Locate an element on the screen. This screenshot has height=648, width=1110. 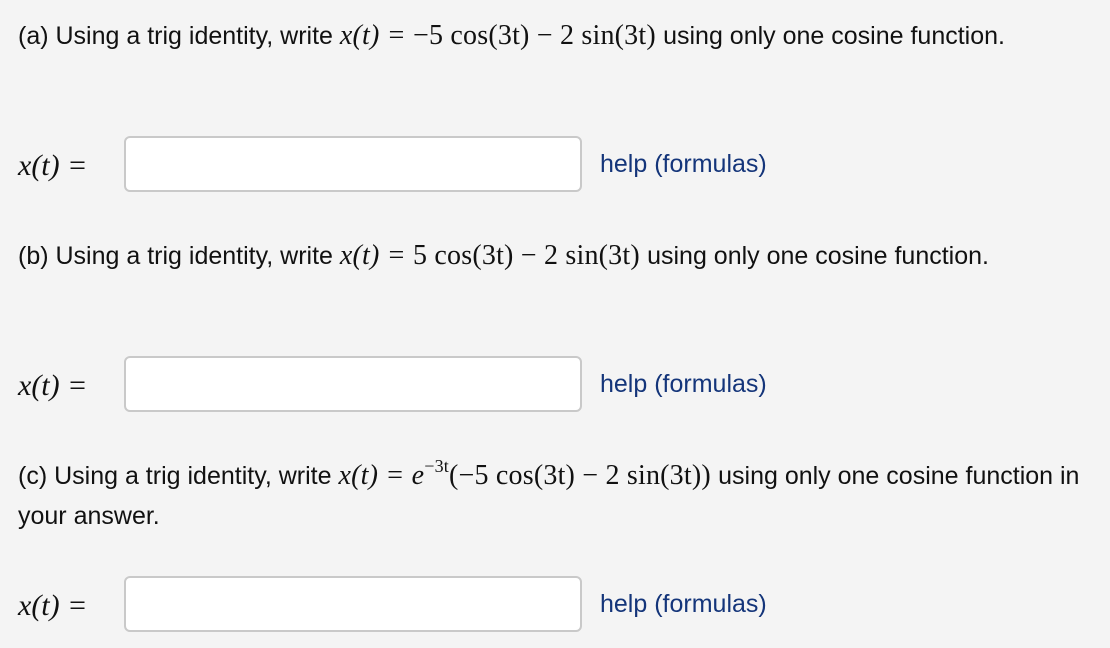
math-exponent: −3t is located at coordinates (437, 466).